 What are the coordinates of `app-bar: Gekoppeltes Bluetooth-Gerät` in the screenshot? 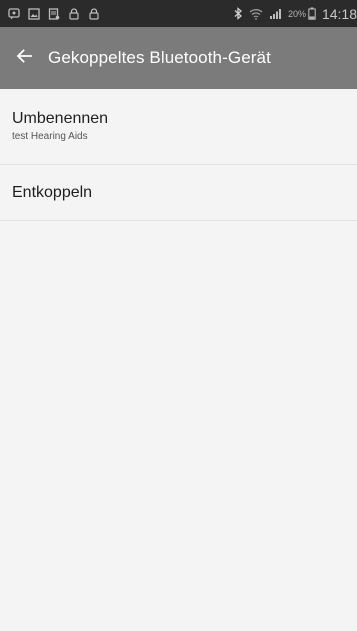 It's located at (178, 58).